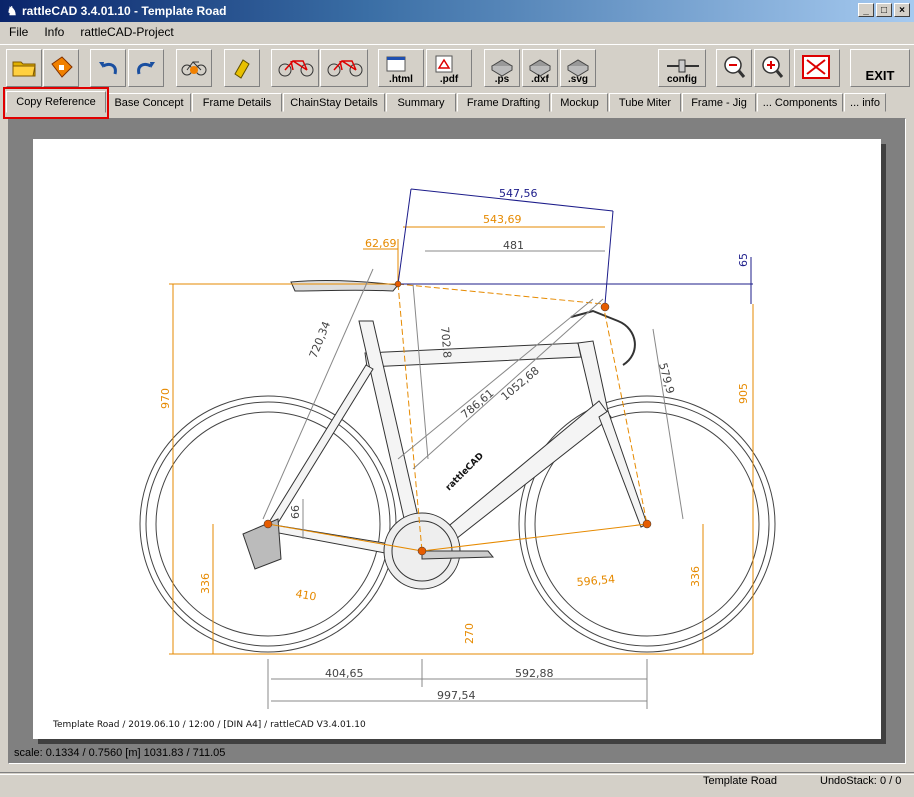 The image size is (914, 797). Describe the element at coordinates (456, 695) in the screenshot. I see `dim-wheelbase: 997,54` at that location.